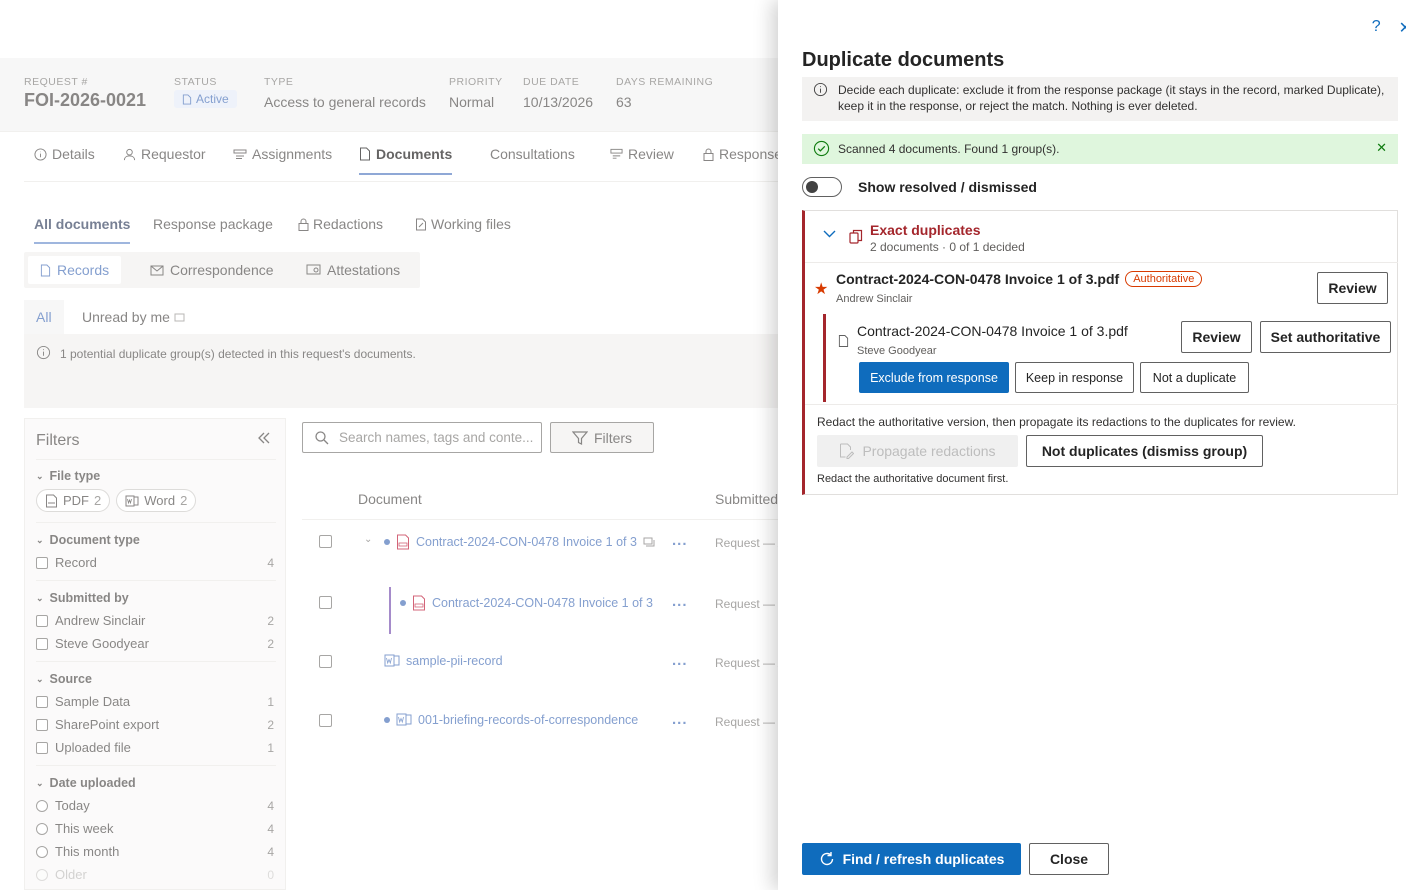  I want to click on checkmark-circle-icon, so click(821, 148).